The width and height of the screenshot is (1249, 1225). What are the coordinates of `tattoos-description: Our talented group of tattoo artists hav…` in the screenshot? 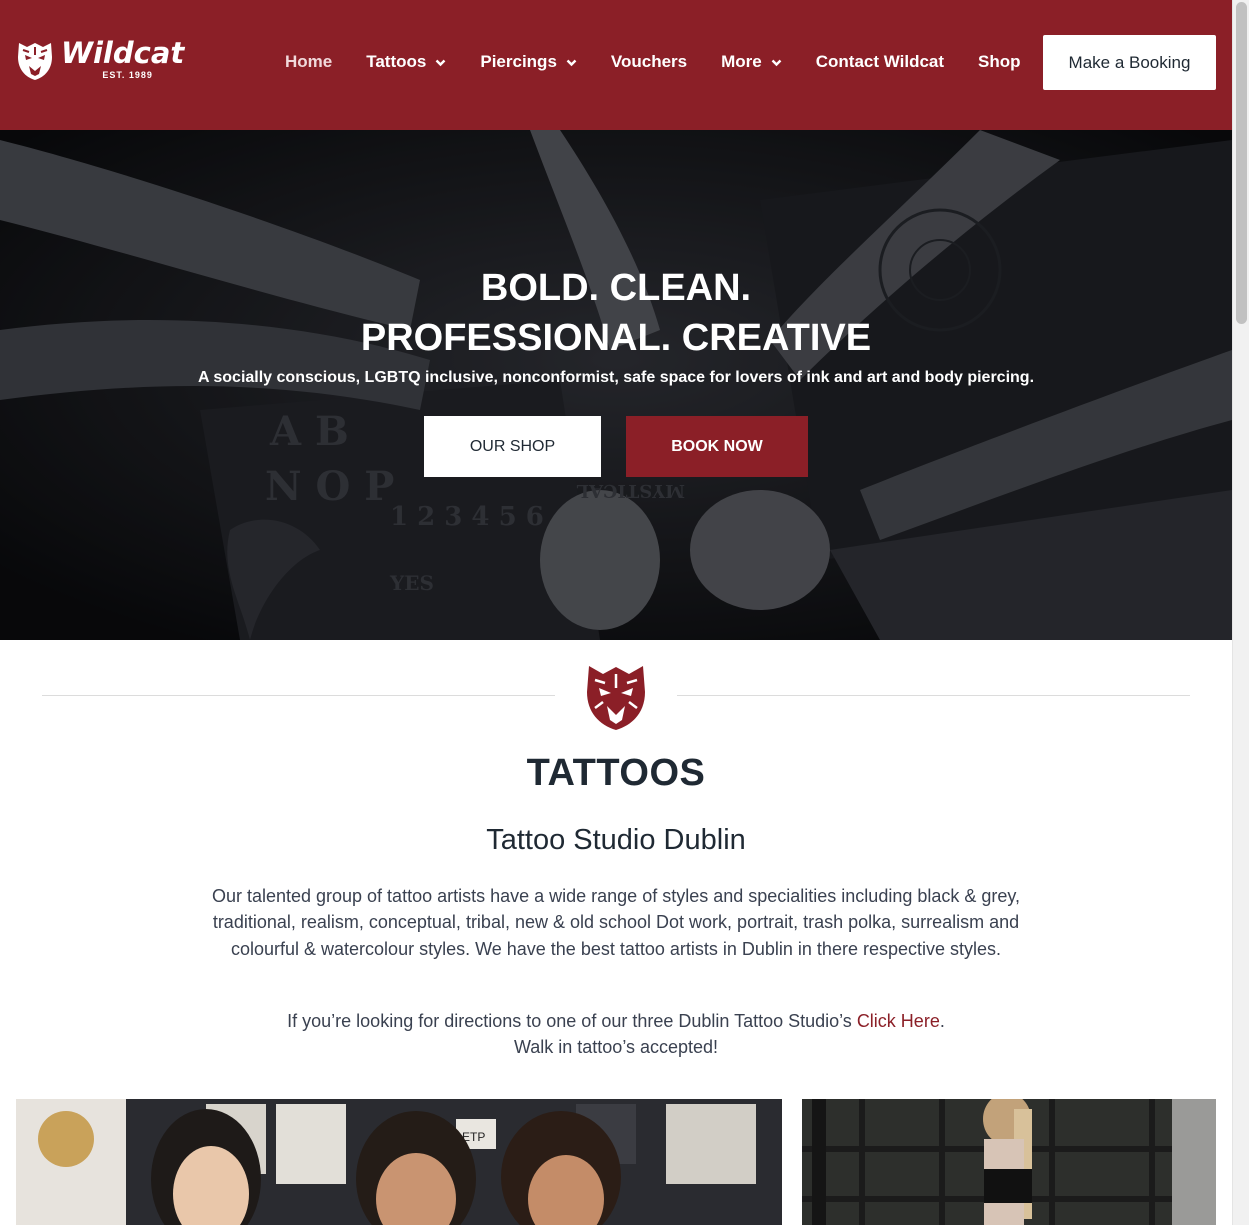 It's located at (616, 922).